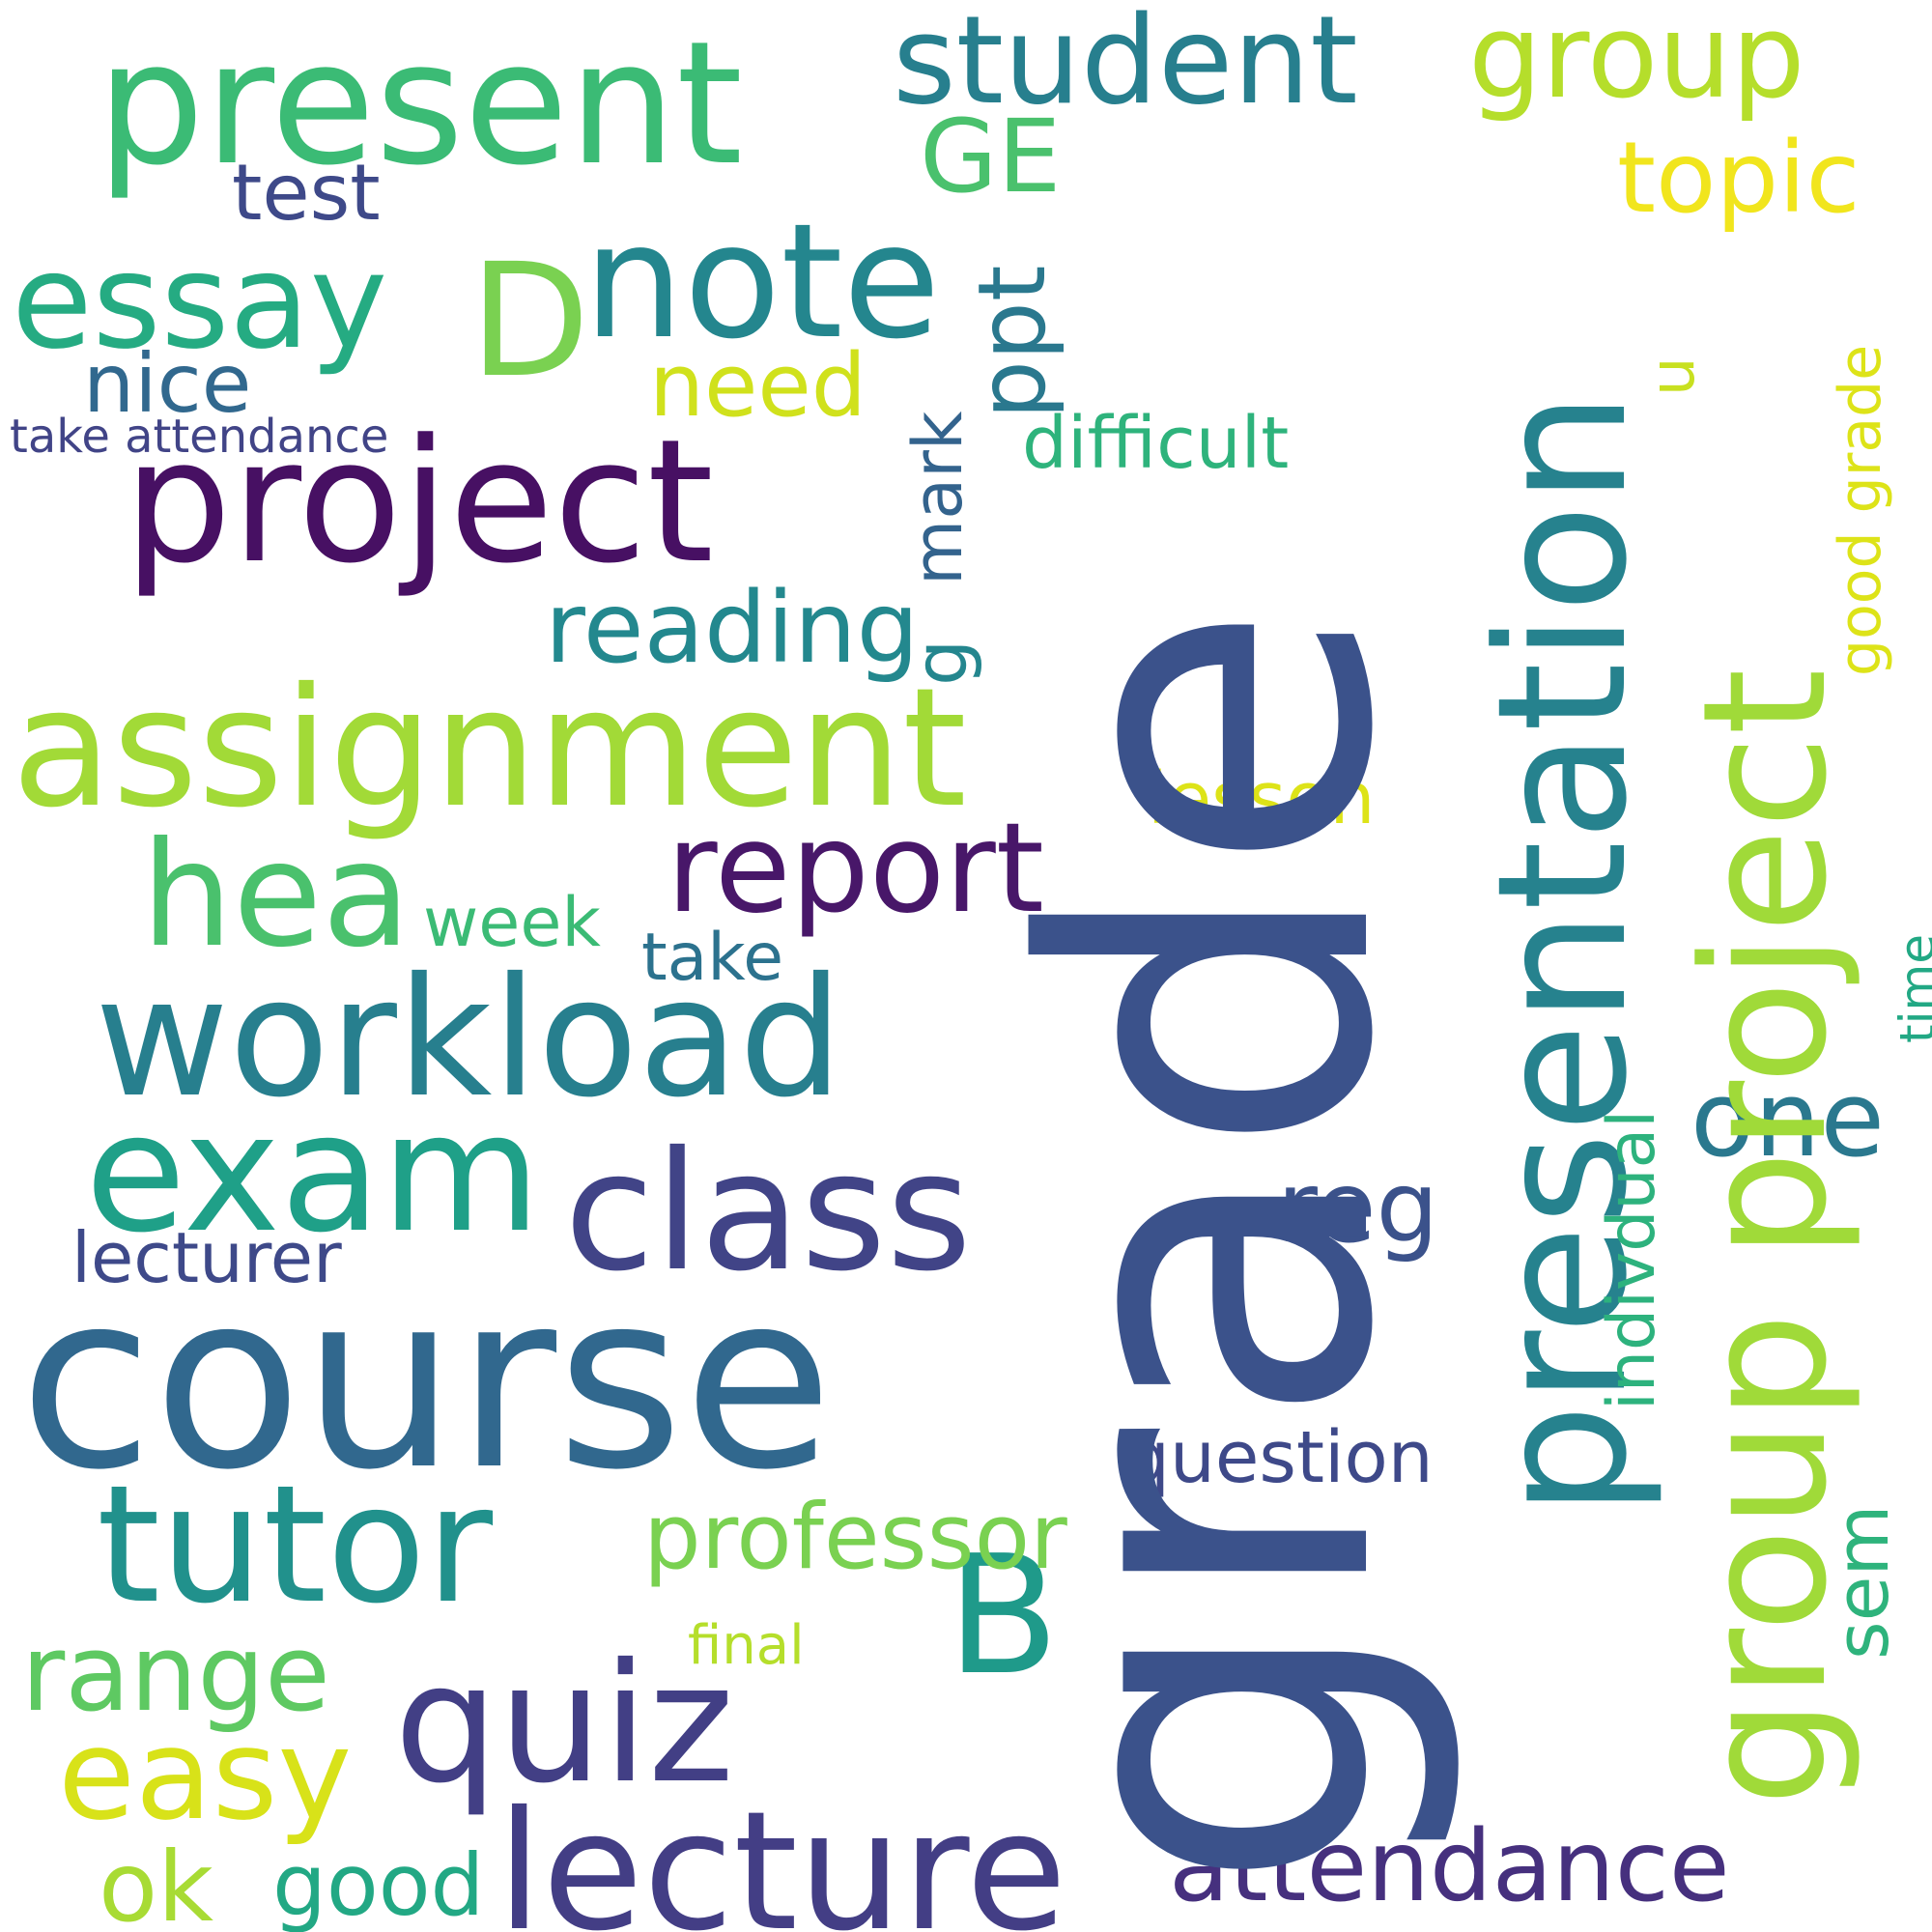 The height and width of the screenshot is (1932, 1932). What do you see at coordinates (712, 958) in the screenshot?
I see `word-take: take` at bounding box center [712, 958].